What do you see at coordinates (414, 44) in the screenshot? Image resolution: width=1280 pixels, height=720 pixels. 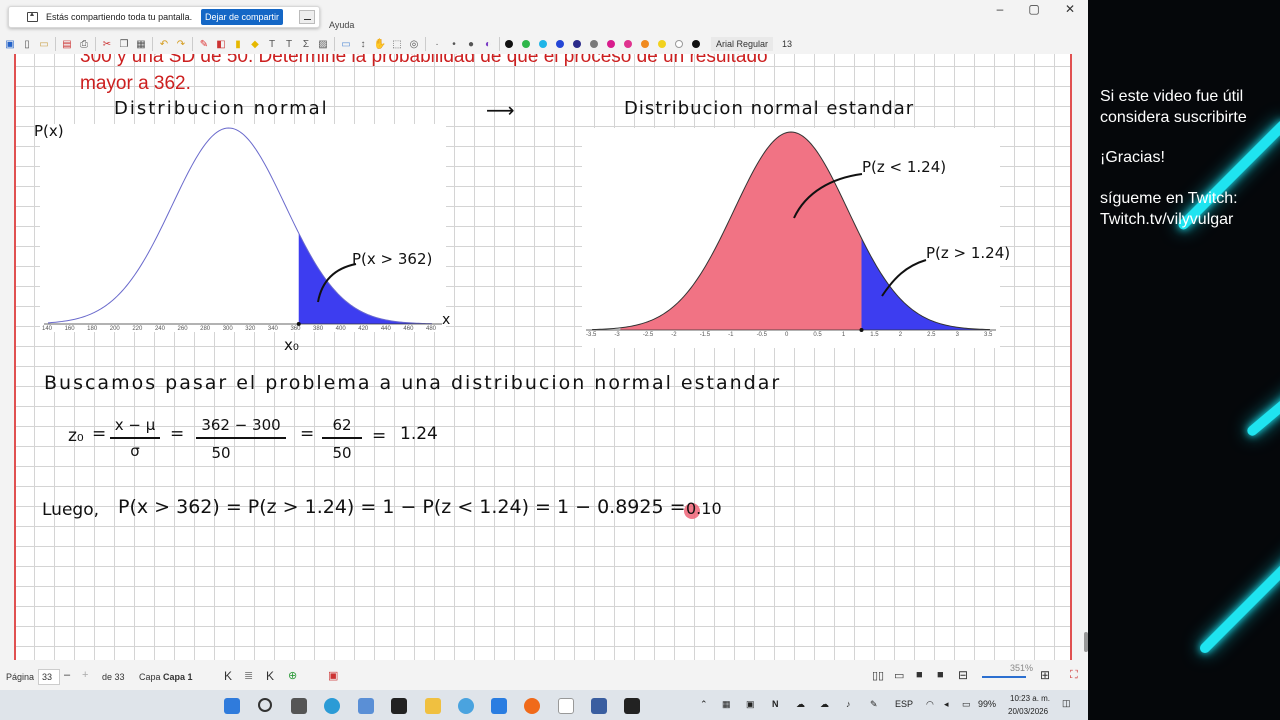 I see `zoom-icon: ◎` at bounding box center [414, 44].